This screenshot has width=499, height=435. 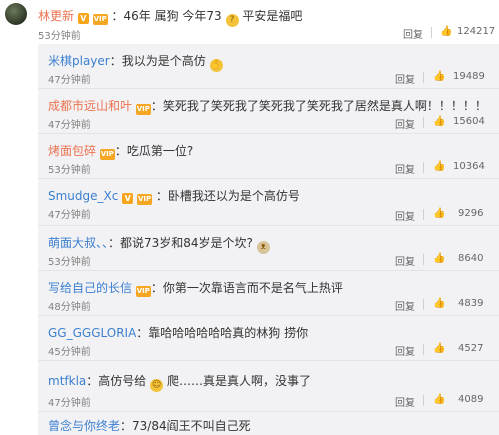 I want to click on cat-emoji-icon: ᴥ, so click(x=263, y=247).